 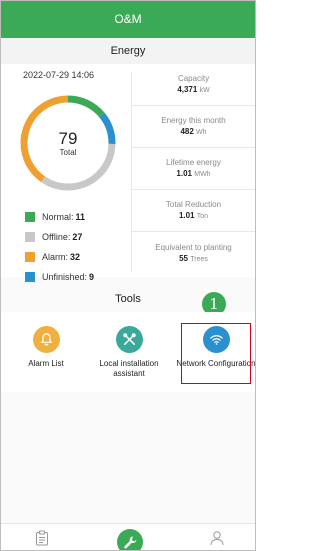 I want to click on stat-energy-month: Energy this month 482 Wh, so click(x=193, y=127).